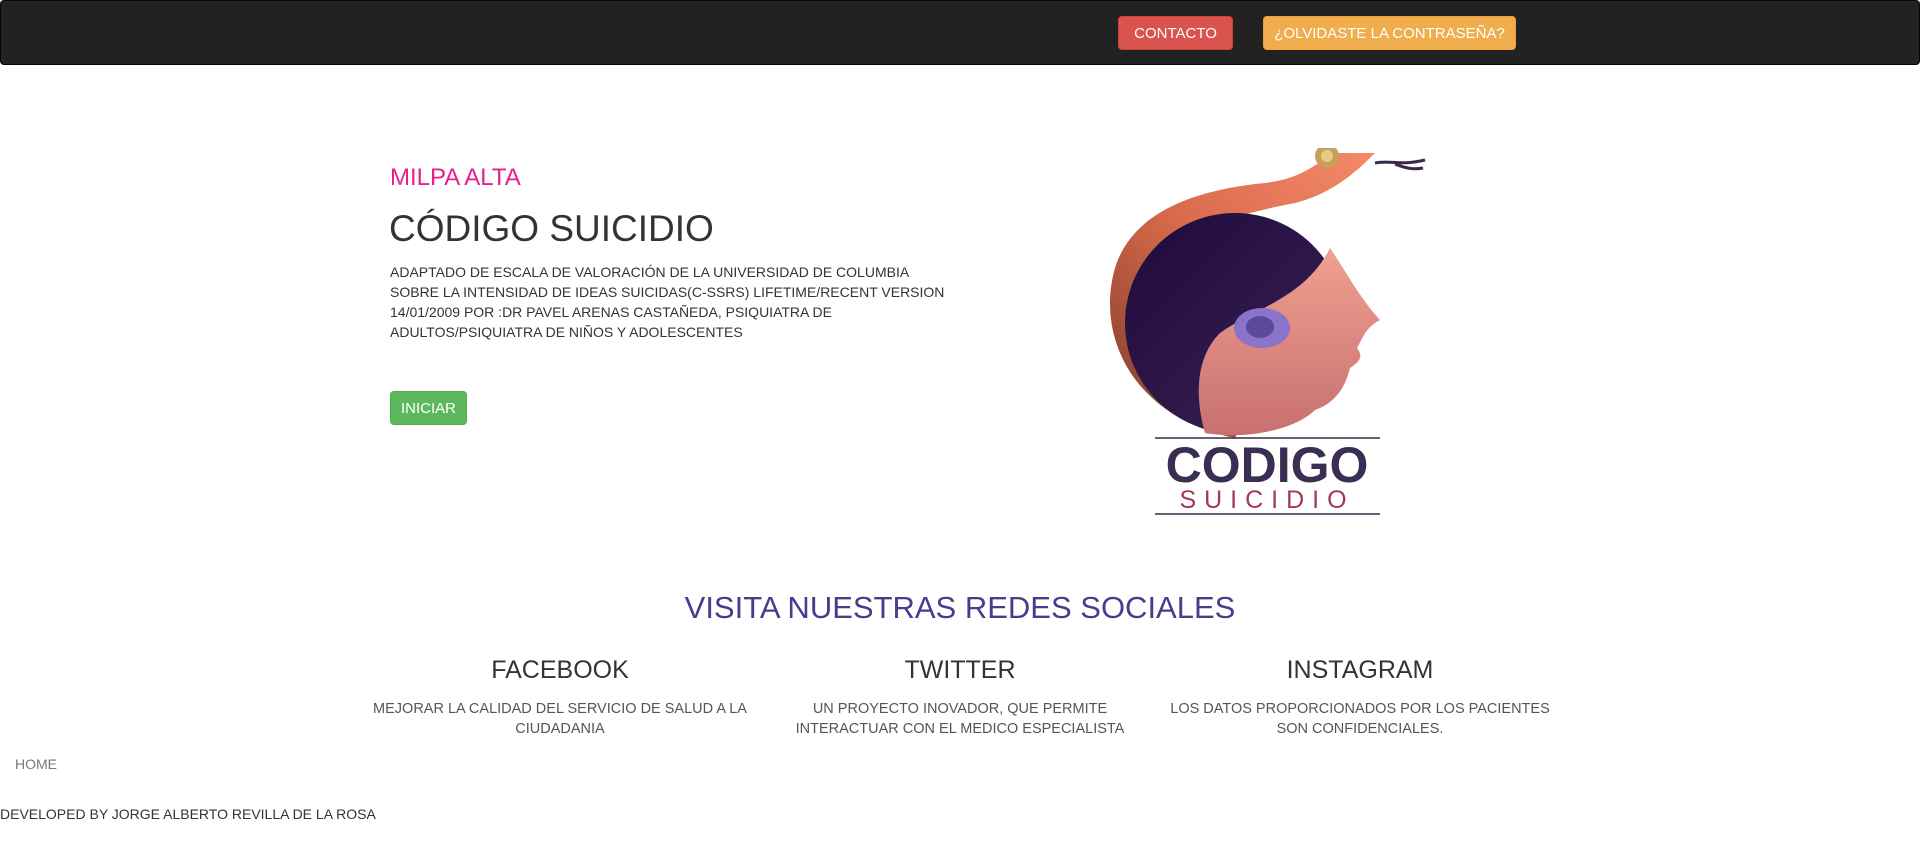 The width and height of the screenshot is (1920, 841). Describe the element at coordinates (1389, 33) in the screenshot. I see `forgot-password-button: ¿OLVIDASTE LA CONTRASEÑA?` at that location.